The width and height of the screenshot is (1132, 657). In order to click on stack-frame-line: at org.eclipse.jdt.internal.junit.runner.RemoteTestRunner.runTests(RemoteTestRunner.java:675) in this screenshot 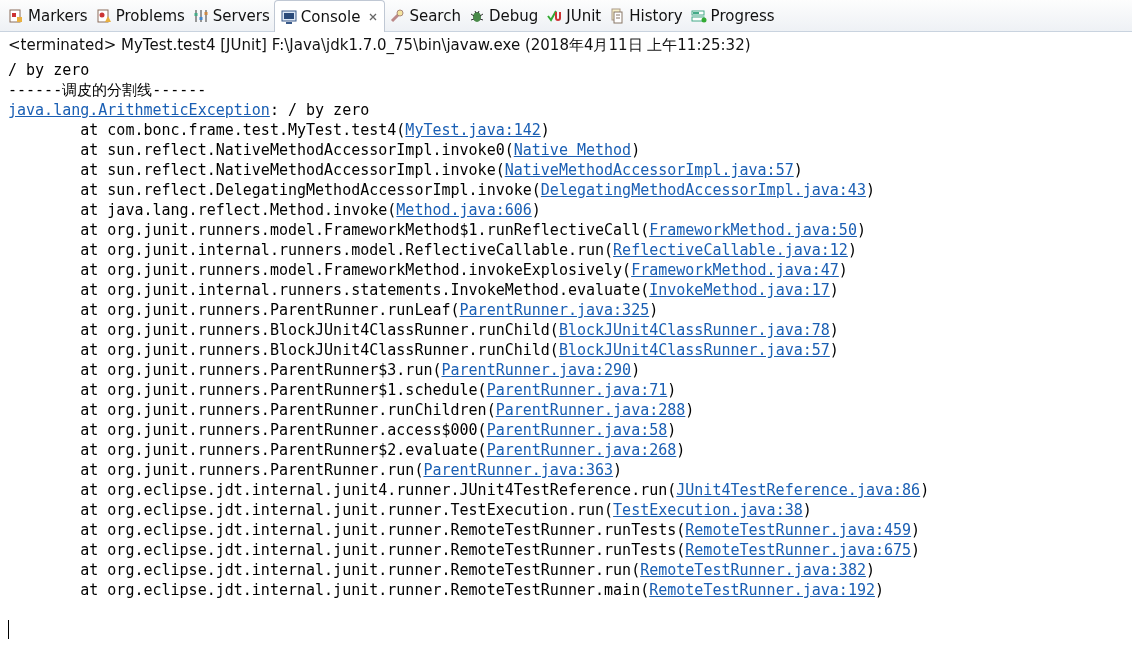, I will do `click(500, 550)`.